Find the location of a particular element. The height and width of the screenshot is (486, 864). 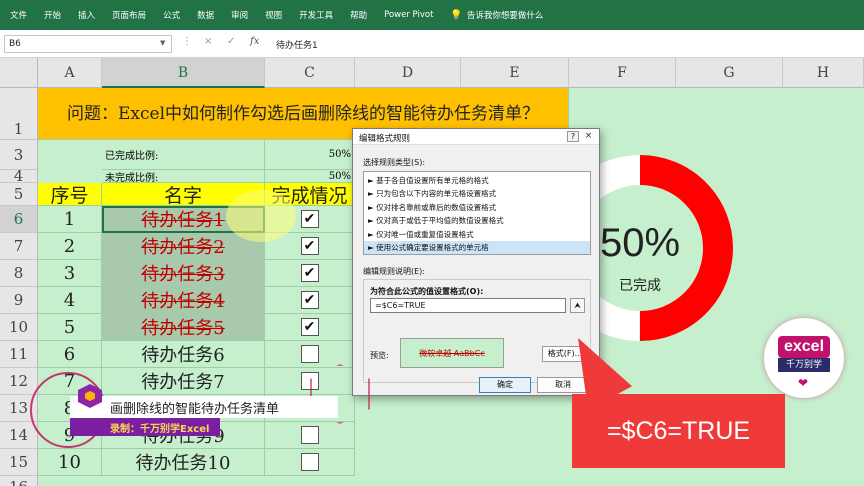

formula-callout: =$C6=TRUE is located at coordinates (678, 431).